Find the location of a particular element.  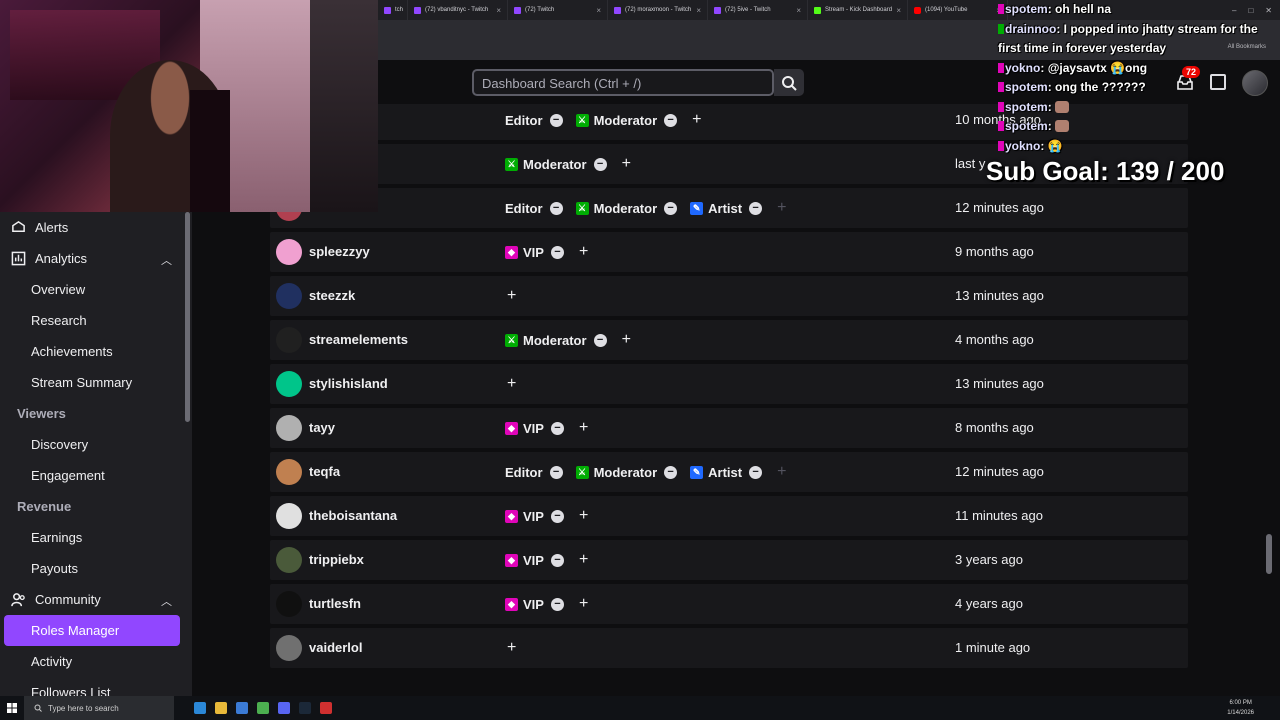

sidebar-item-discovery: Discovery is located at coordinates (96, 444).